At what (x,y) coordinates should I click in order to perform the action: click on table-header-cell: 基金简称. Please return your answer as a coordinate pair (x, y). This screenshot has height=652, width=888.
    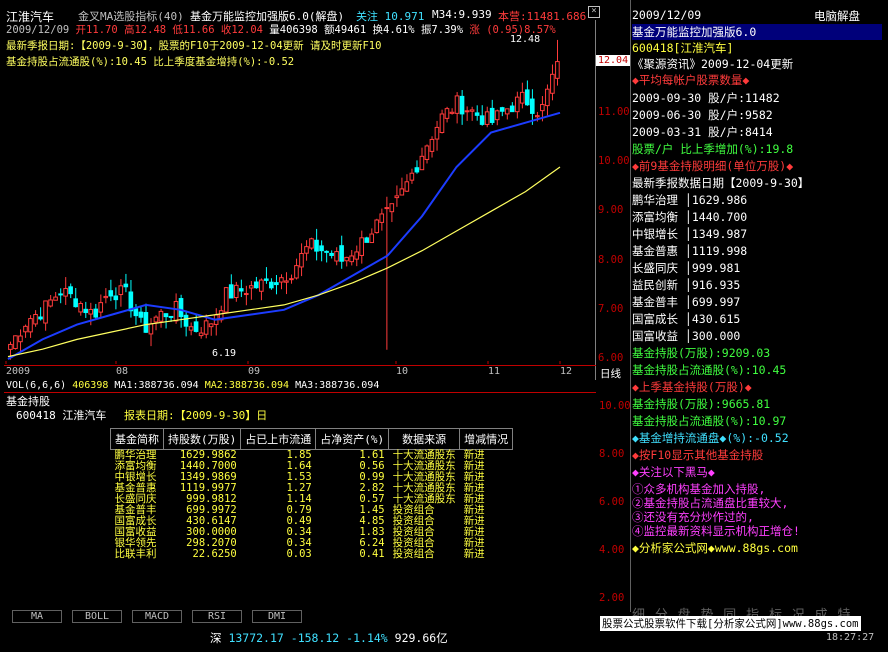
    Looking at the image, I should click on (137, 439).